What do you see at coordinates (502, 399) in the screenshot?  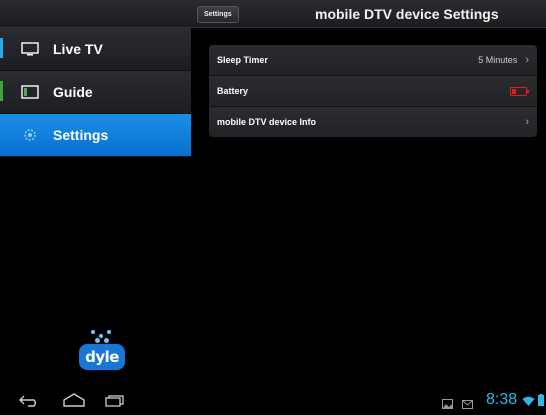 I see `clock: 8:38` at bounding box center [502, 399].